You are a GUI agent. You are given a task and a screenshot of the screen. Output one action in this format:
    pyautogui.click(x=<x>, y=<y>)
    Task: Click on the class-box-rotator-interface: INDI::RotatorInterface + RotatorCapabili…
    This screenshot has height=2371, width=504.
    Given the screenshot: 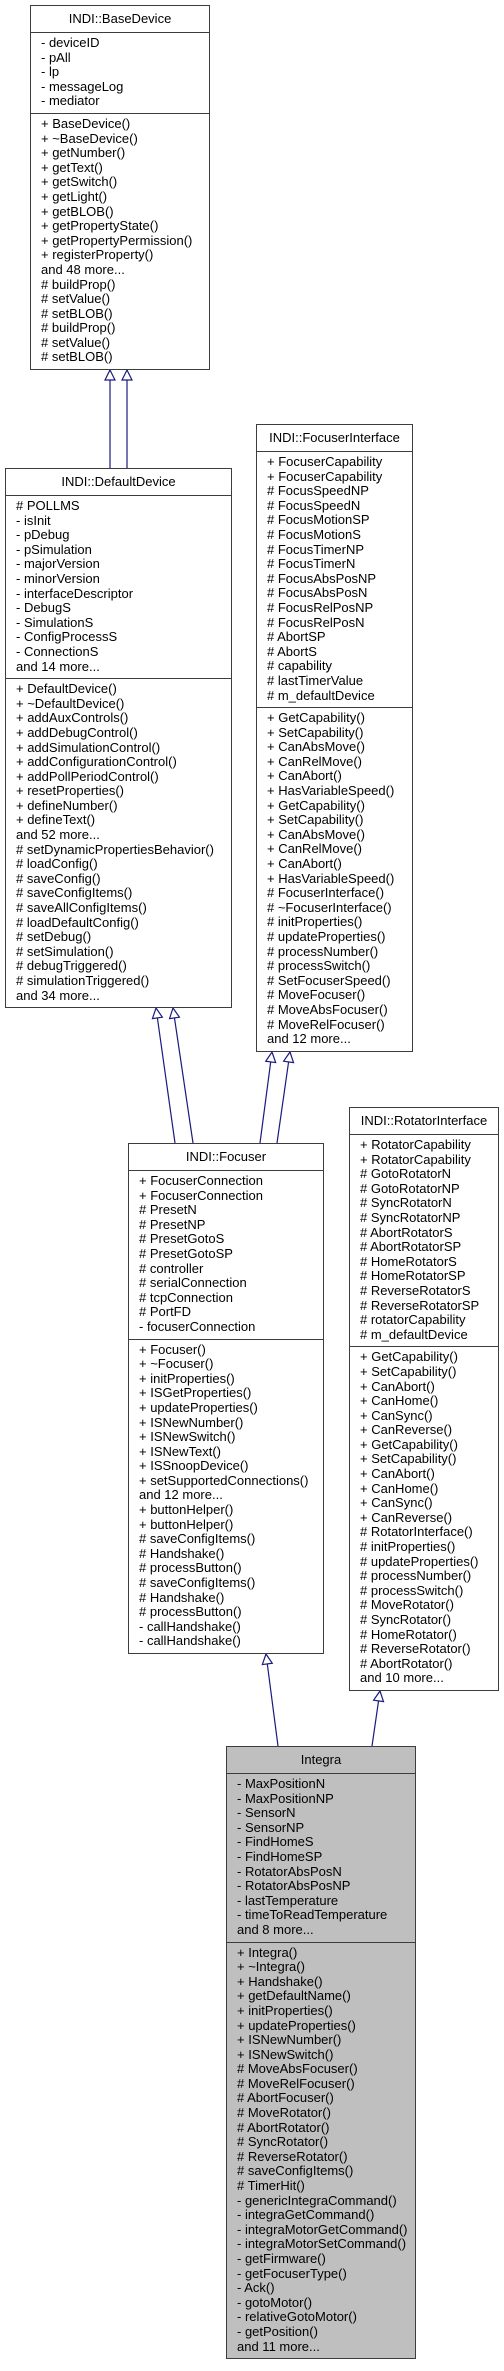 What is the action you would take?
    pyautogui.click(x=424, y=1399)
    